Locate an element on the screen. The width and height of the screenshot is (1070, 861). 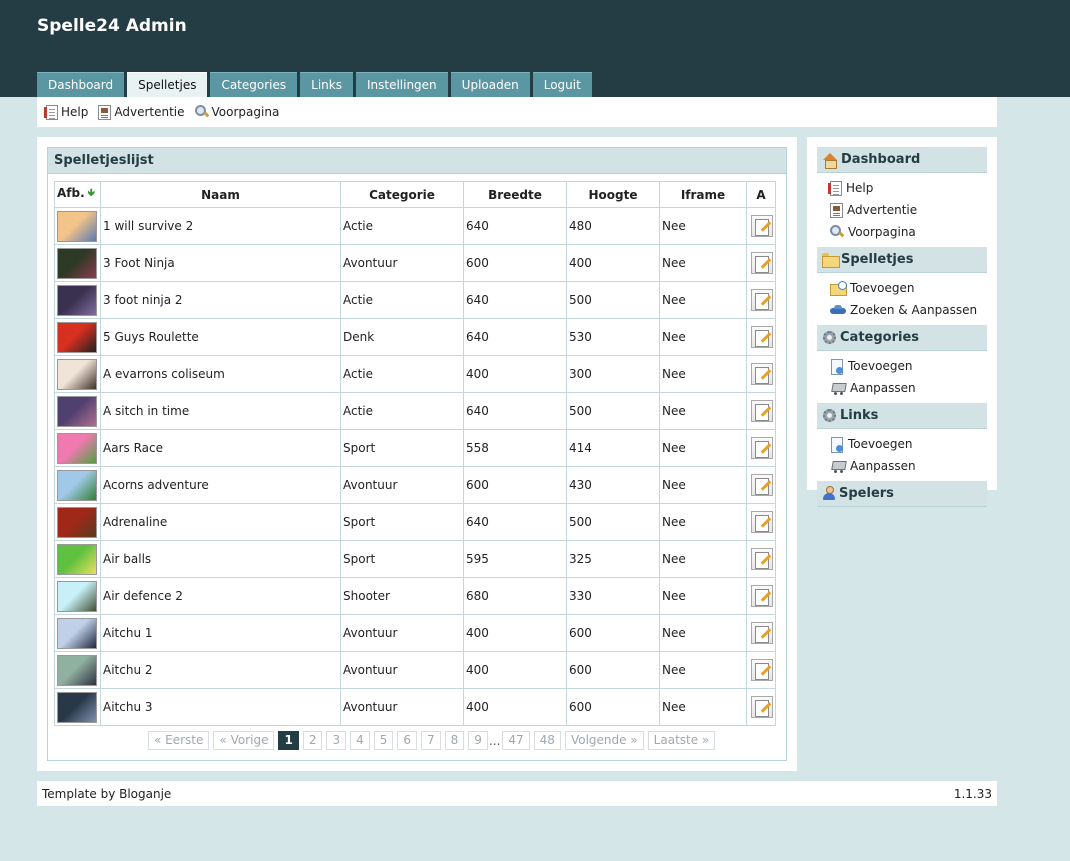
tab-uploaden: Uploaden is located at coordinates (490, 84).